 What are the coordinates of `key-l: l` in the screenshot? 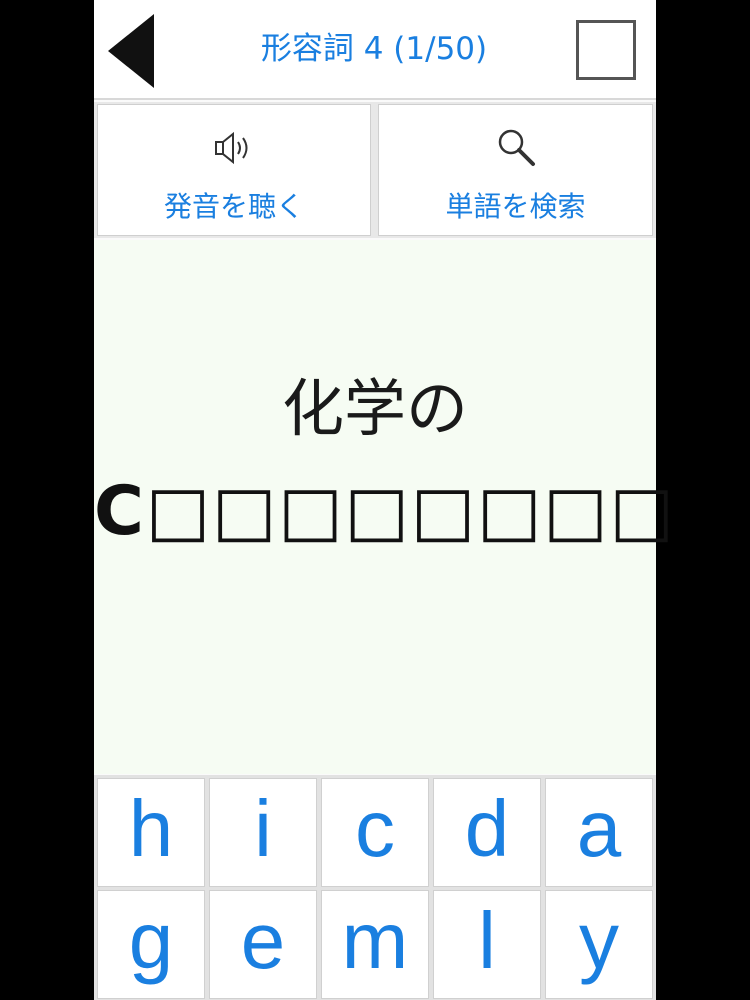 It's located at (487, 944).